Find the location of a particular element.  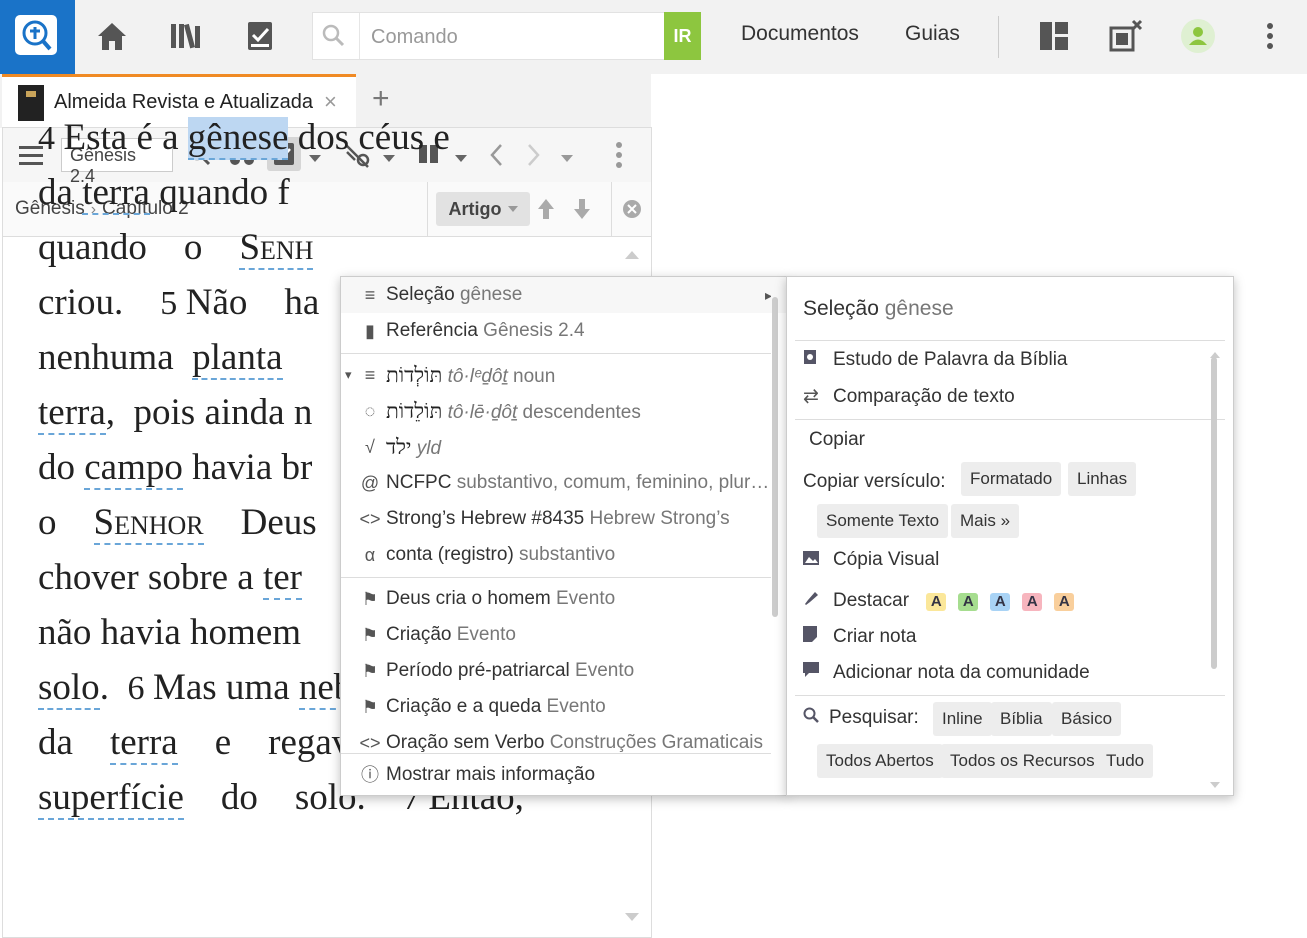

submenu-arrow-icon: ▸ is located at coordinates (768, 295).